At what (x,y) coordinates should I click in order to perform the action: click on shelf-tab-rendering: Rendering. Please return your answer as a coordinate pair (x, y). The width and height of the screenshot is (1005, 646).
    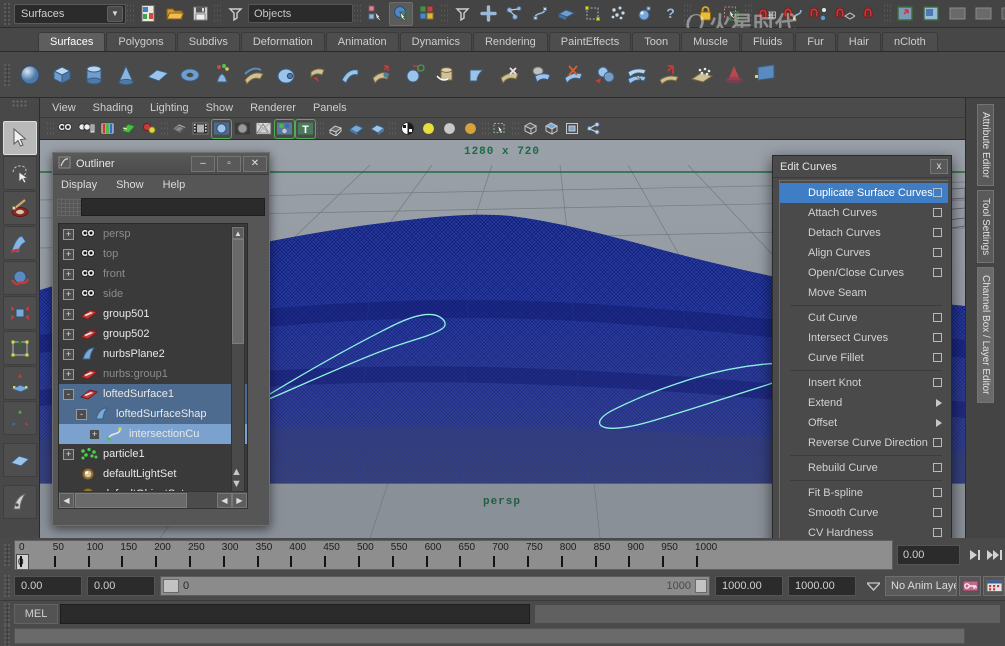
    Looking at the image, I should click on (510, 41).